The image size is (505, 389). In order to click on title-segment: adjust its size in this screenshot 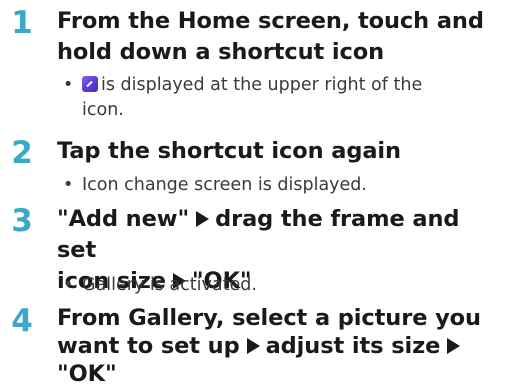, I will do `click(353, 346)`.